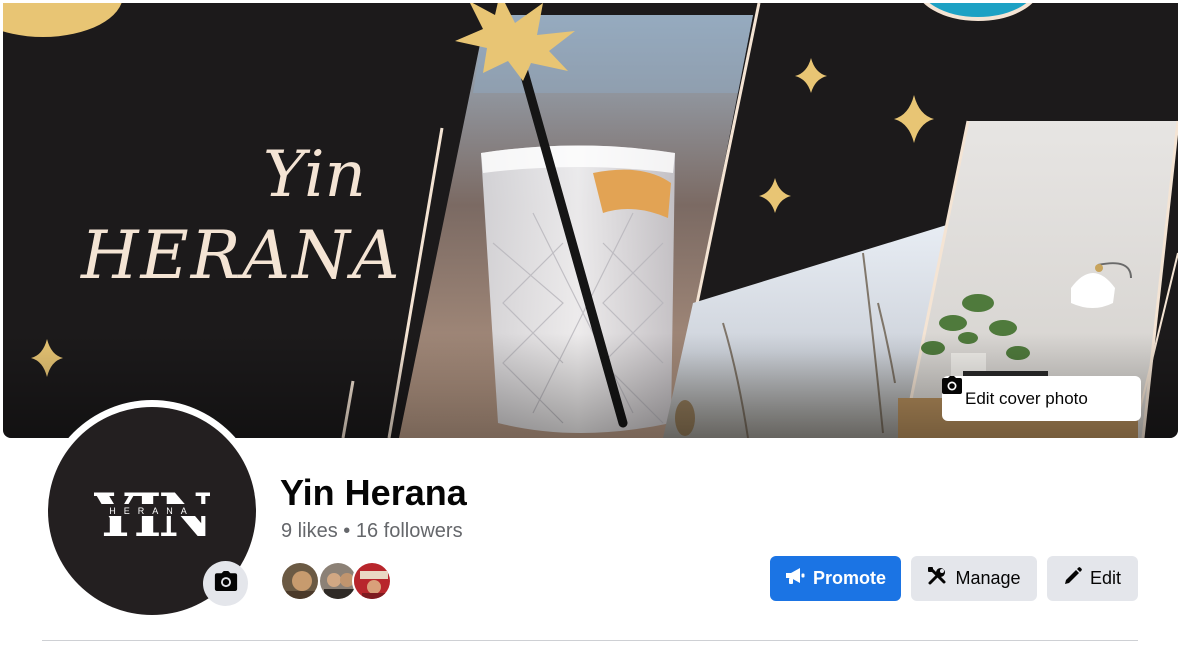 The height and width of the screenshot is (655, 1181). Describe the element at coordinates (795, 578) in the screenshot. I see `megaphone-icon` at that location.